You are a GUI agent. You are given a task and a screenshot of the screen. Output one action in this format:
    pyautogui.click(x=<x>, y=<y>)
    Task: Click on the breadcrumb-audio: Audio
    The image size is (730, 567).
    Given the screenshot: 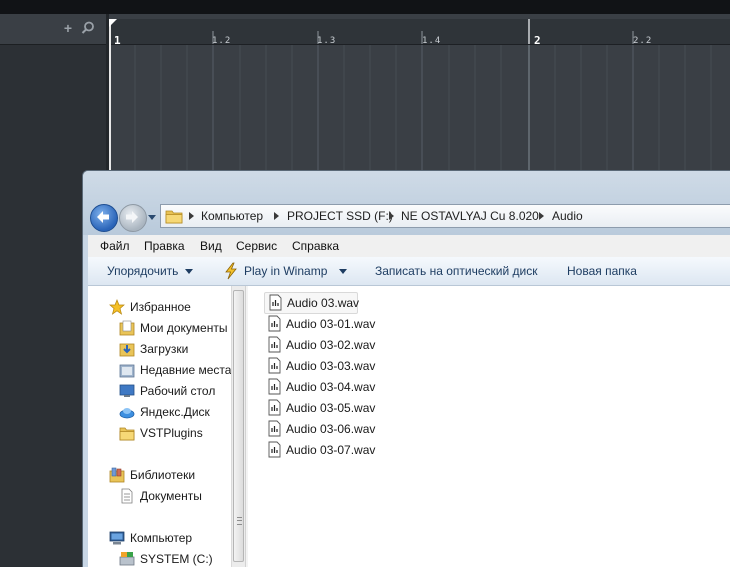 What is the action you would take?
    pyautogui.click(x=567, y=216)
    